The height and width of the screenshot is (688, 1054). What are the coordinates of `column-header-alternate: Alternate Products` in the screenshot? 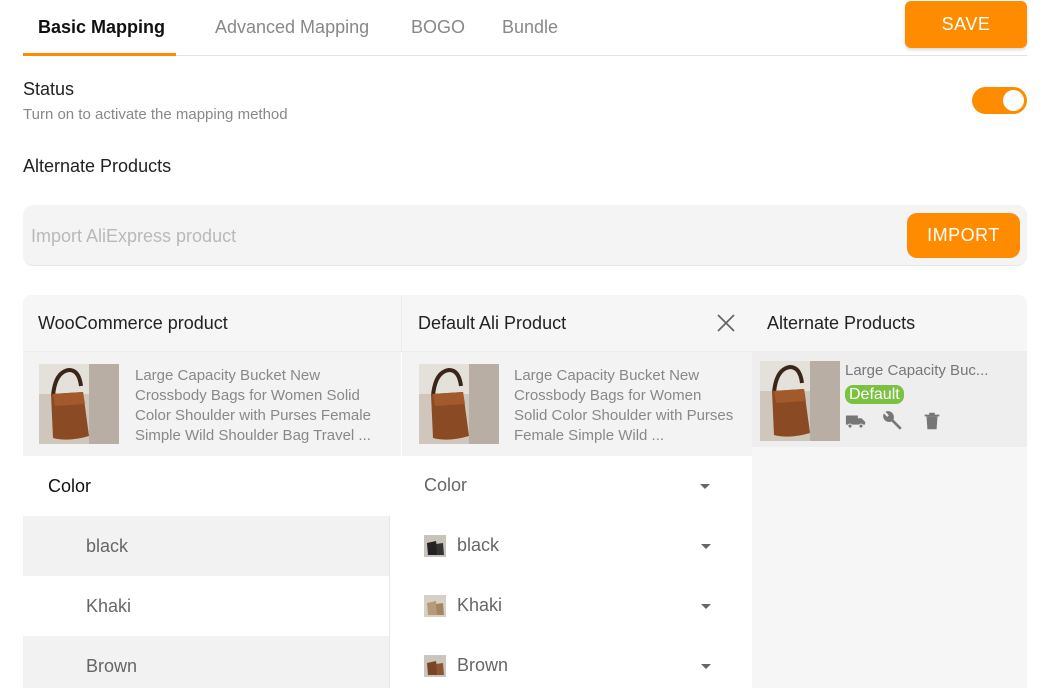 It's located at (889, 323).